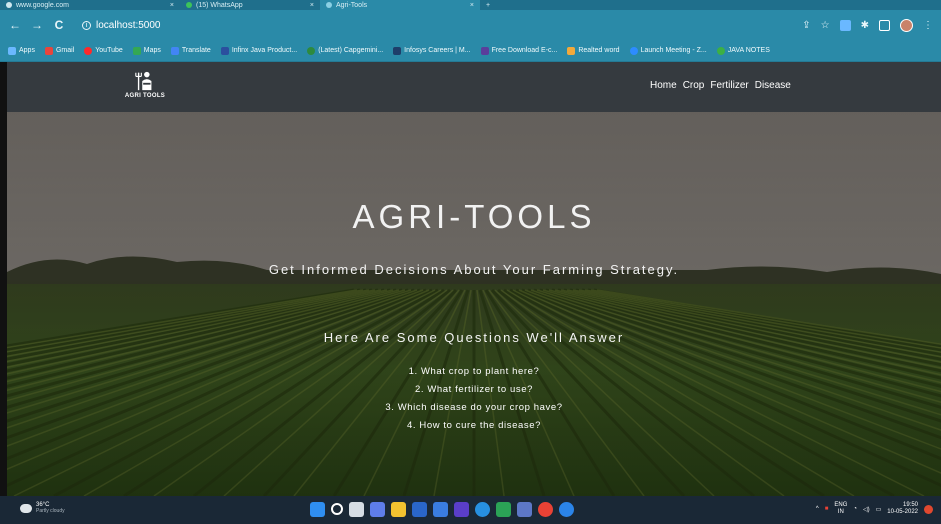 This screenshot has width=941, height=524. Describe the element at coordinates (42, 508) in the screenshot. I see `weather-widget: 36°C Partly cloudy` at that location.